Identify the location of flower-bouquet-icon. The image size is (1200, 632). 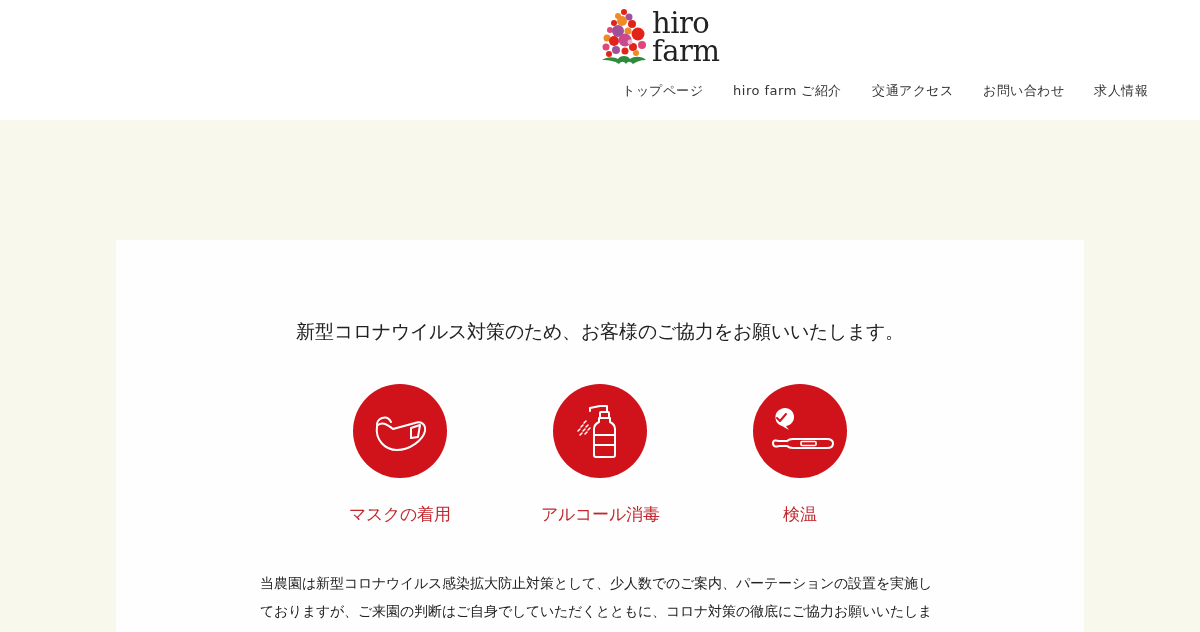
(624, 36).